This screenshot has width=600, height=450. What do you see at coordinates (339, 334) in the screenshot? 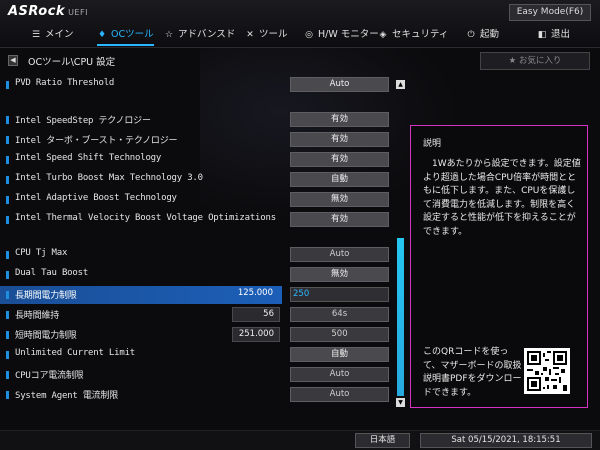
I see `setting-value: 500` at bounding box center [339, 334].